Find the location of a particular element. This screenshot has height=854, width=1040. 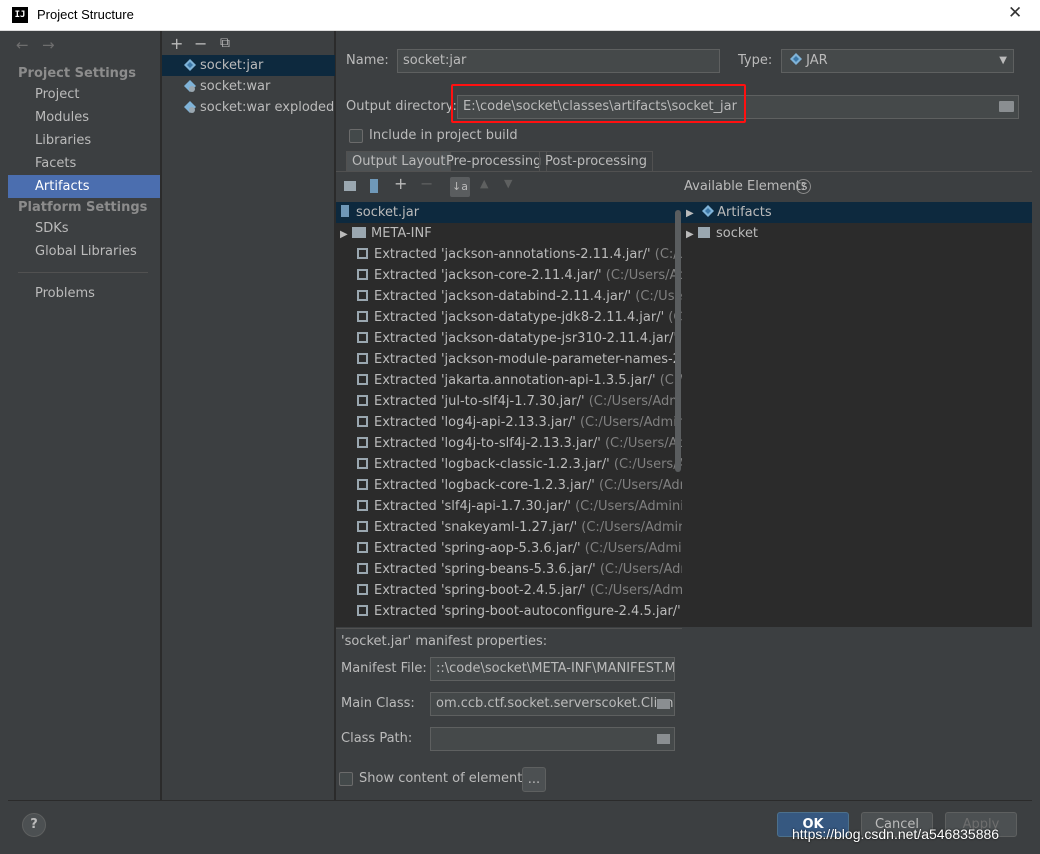

sidebar-item-modules: Modules is located at coordinates (84, 117).